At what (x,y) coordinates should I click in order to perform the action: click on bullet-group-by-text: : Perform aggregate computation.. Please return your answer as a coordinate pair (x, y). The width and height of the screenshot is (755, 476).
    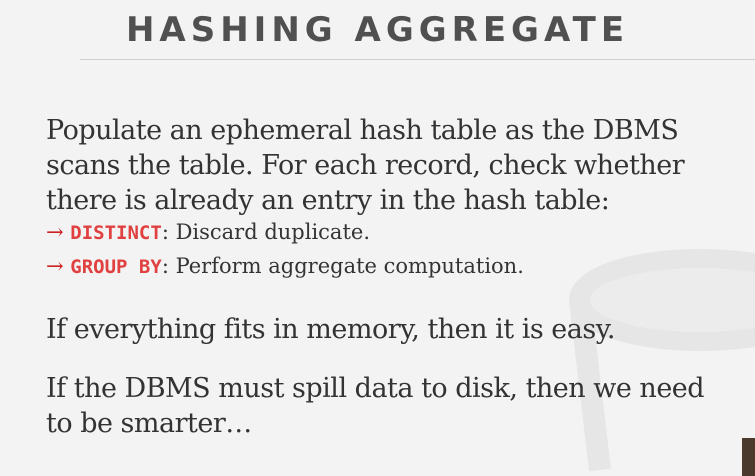
    Looking at the image, I should click on (342, 266).